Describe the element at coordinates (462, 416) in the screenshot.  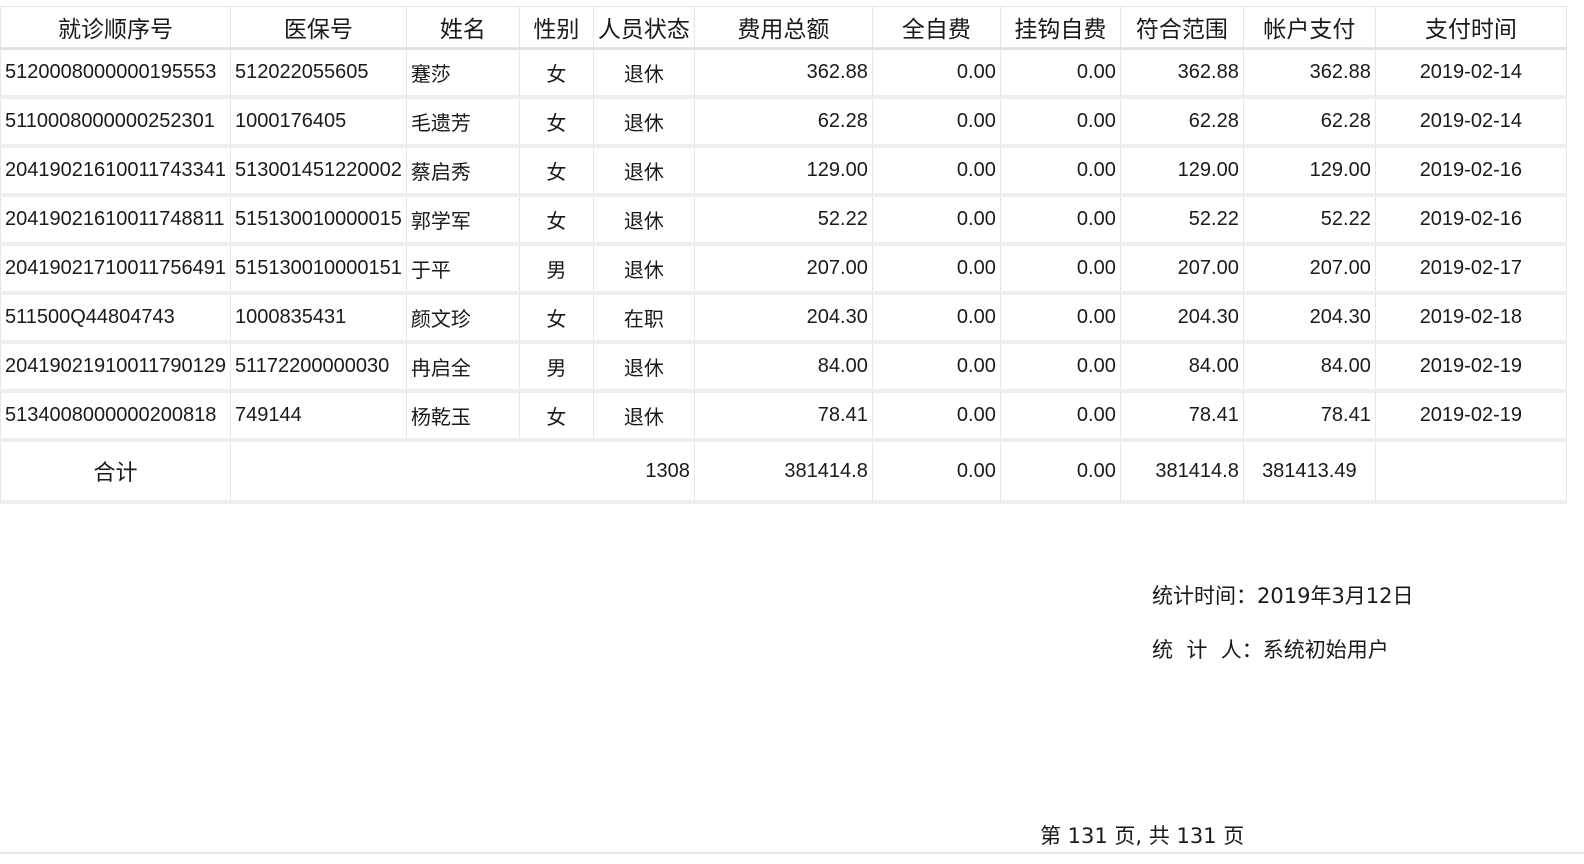
I see `name-cell: 杨乾玉` at that location.